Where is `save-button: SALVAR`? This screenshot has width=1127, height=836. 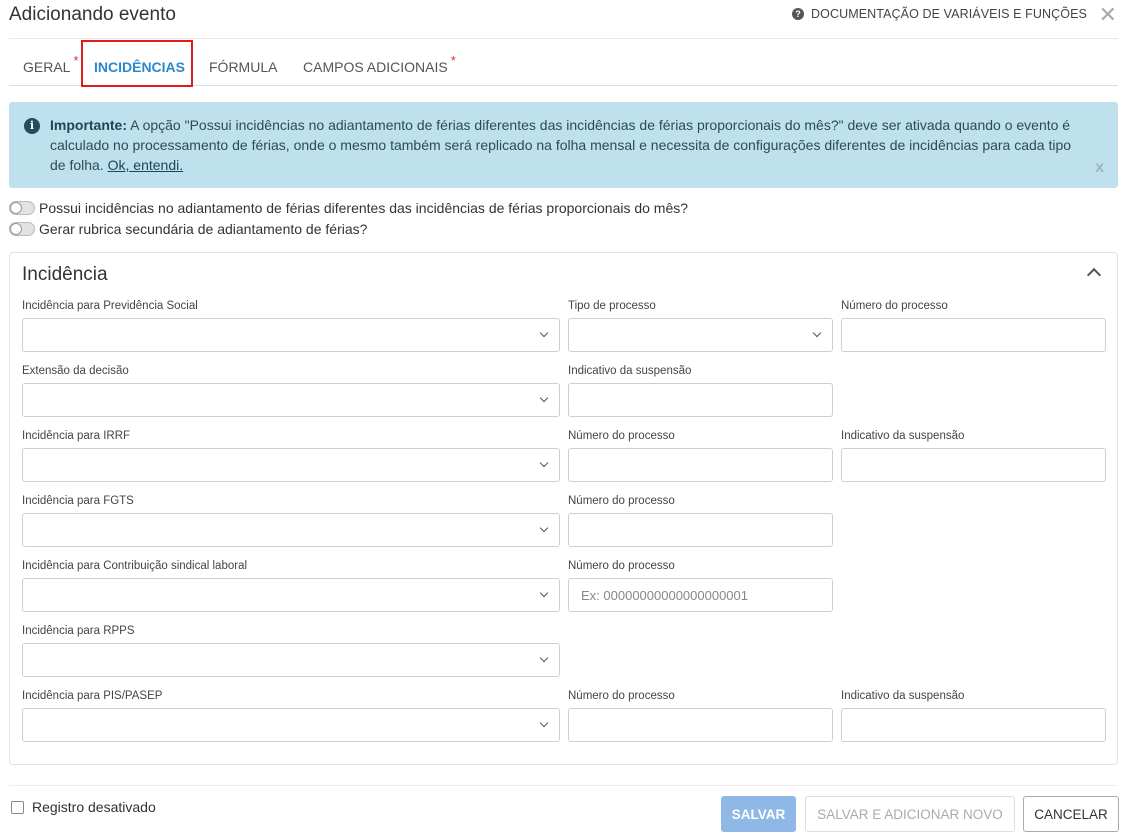
save-button: SALVAR is located at coordinates (758, 814).